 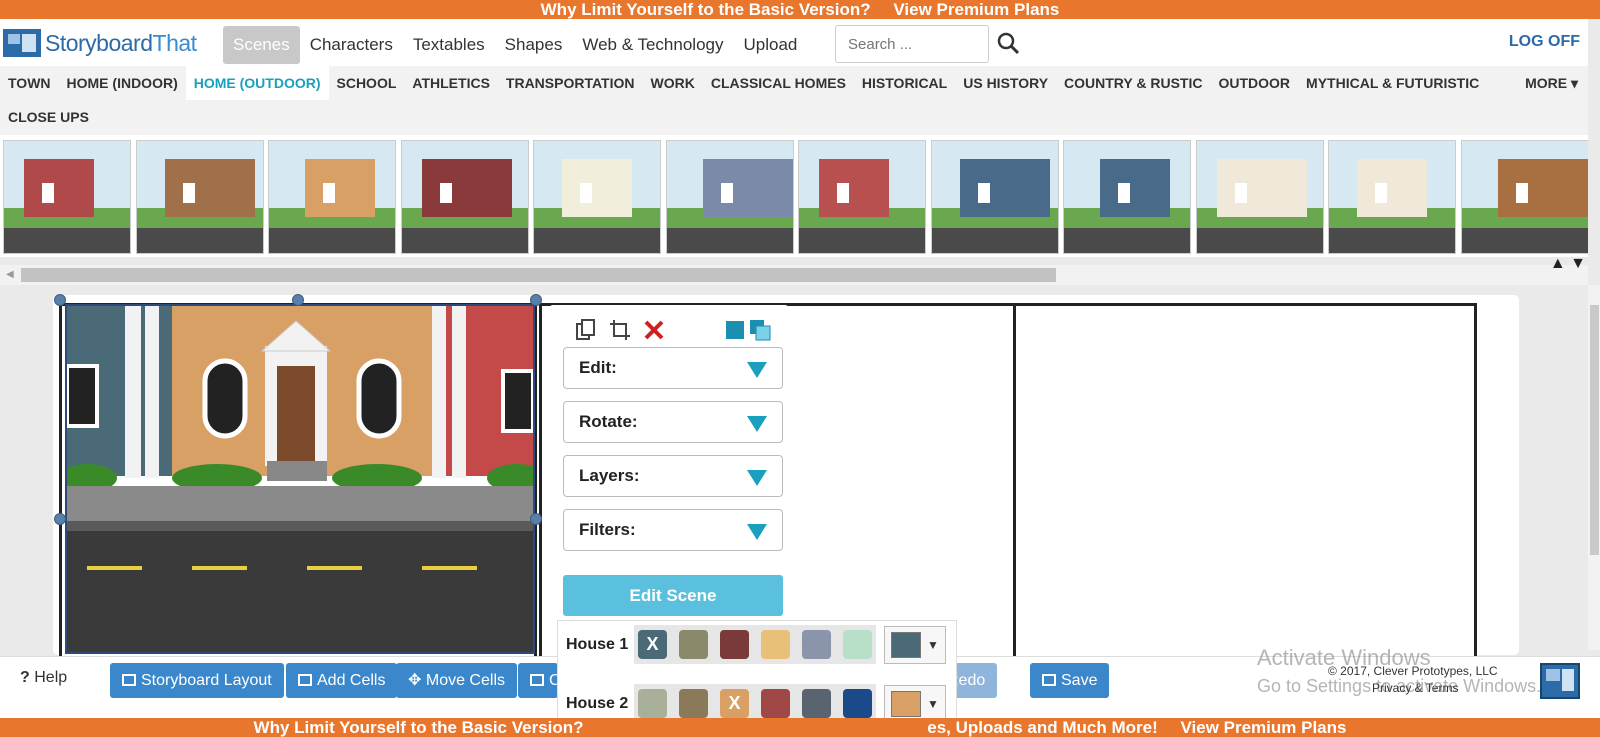 What do you see at coordinates (539, 680) in the screenshot?
I see `copy-cells-button: C` at bounding box center [539, 680].